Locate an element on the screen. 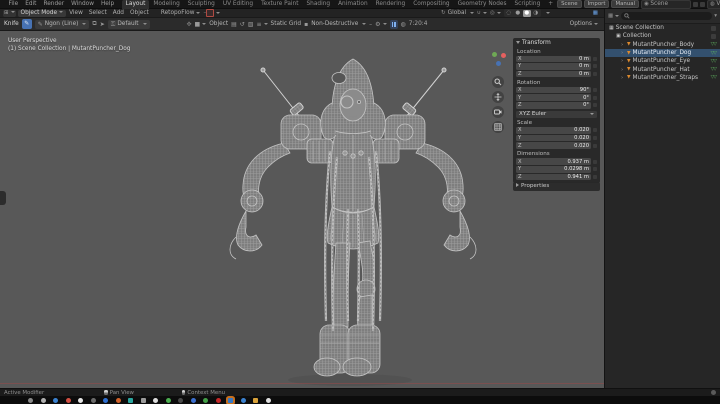 The image size is (720, 404). tab-compositing: Compositing is located at coordinates (431, 4).